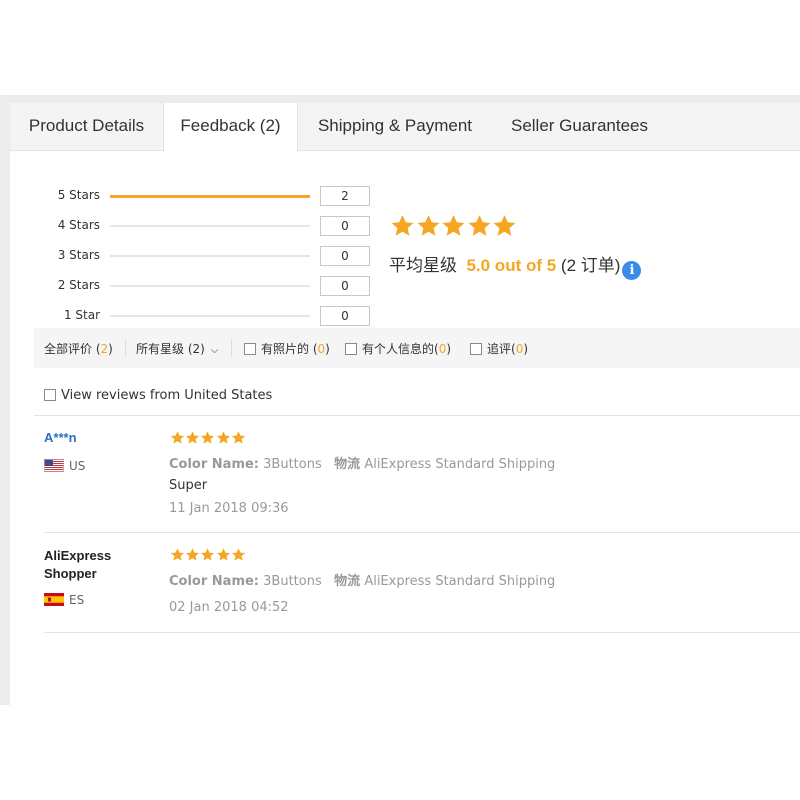  I want to click on tab-seller-guarantees: Seller Guarantees, so click(579, 127).